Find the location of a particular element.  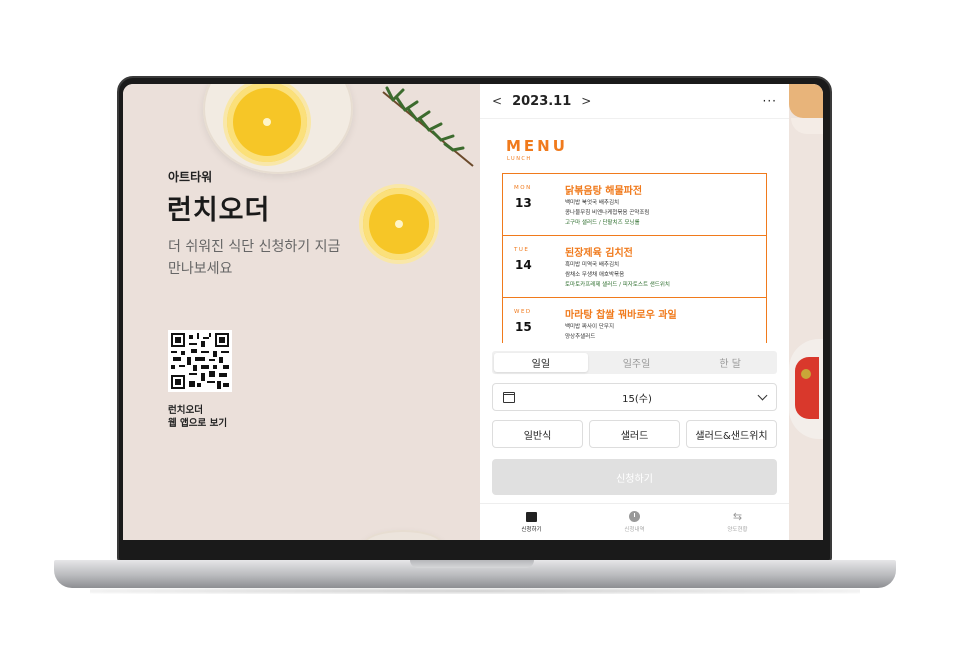

day-of-week: WED is located at coordinates (523, 312).